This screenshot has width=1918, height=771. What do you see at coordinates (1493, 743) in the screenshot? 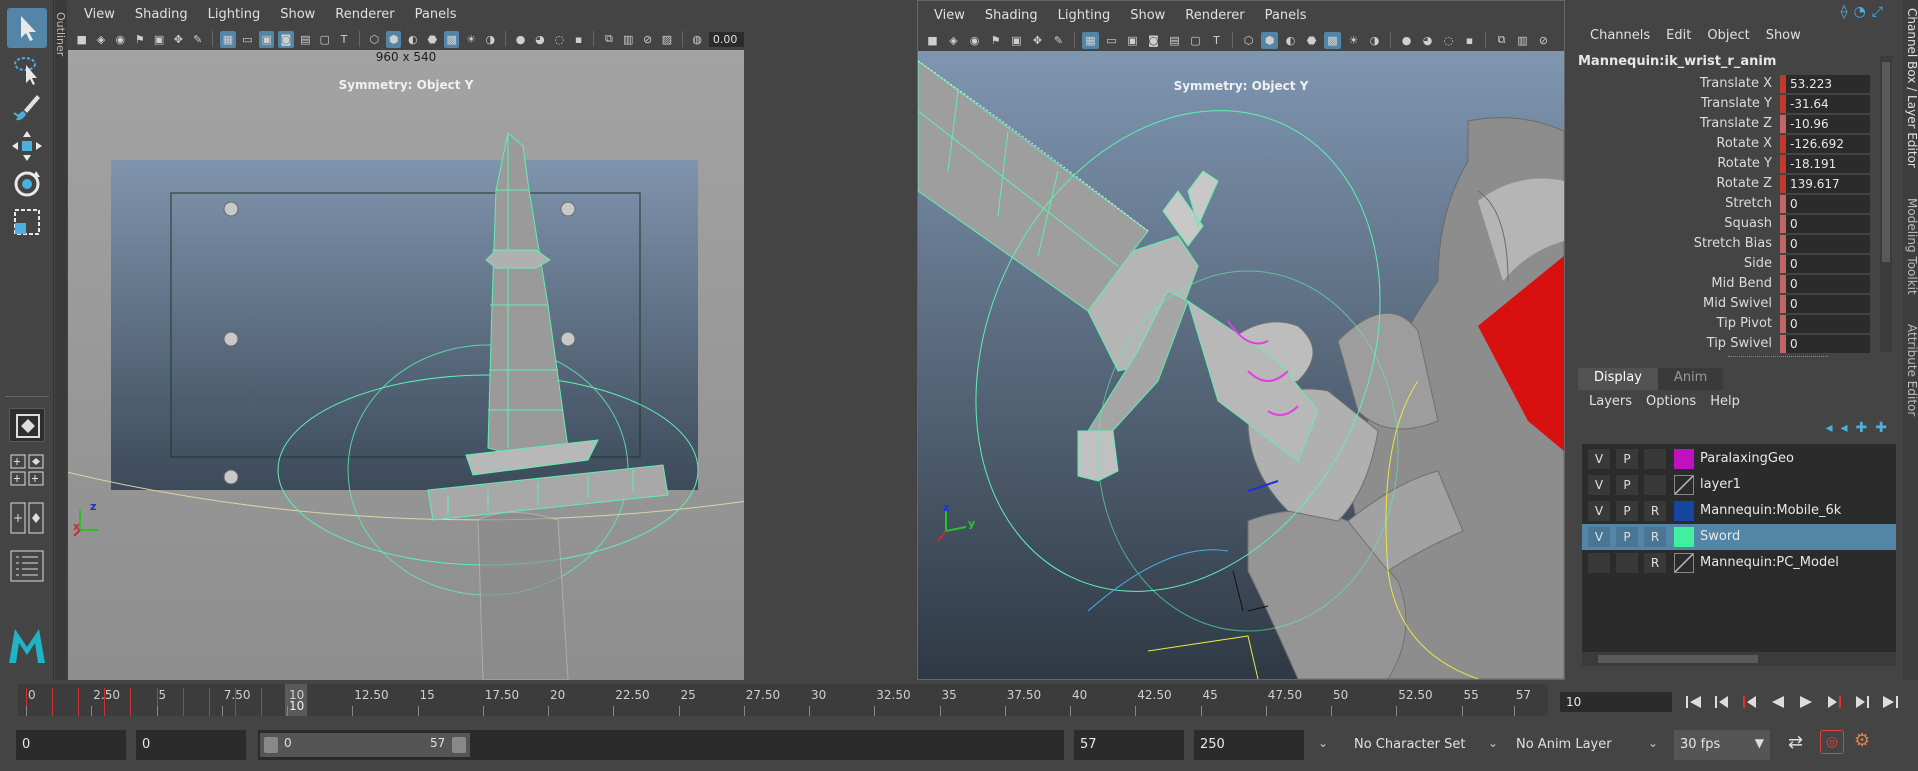
I see `character-set-menu-icon: ⌄` at bounding box center [1493, 743].